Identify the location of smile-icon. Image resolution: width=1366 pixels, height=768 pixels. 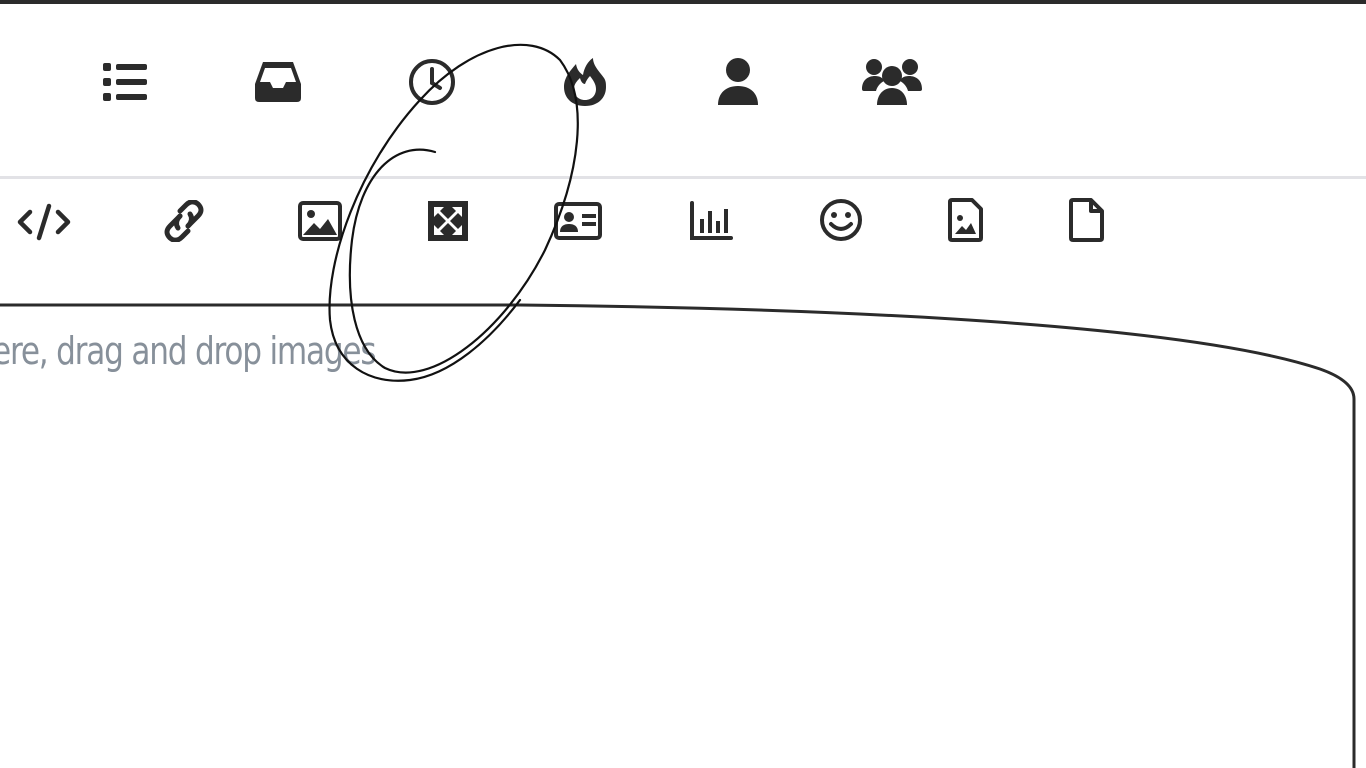
(841, 220).